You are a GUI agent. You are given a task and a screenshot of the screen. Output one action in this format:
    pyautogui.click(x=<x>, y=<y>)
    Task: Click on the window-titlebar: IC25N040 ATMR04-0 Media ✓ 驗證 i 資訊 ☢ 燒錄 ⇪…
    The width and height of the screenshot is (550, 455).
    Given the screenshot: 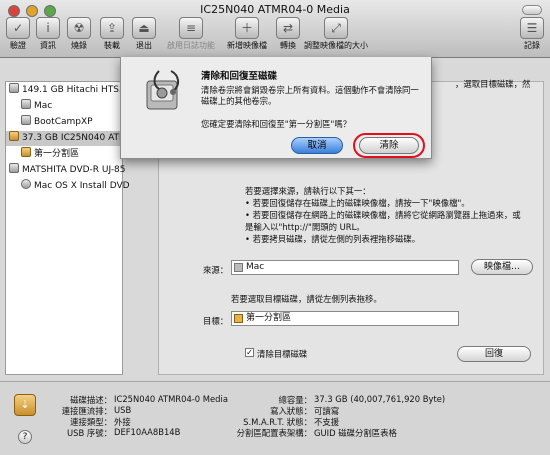 What is the action you would take?
    pyautogui.click(x=275, y=29)
    